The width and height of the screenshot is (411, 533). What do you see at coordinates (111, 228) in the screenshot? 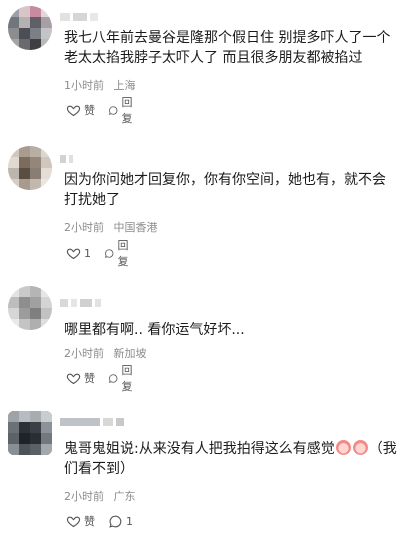
I see `comment-meta: 2小时前 中国香港` at bounding box center [111, 228].